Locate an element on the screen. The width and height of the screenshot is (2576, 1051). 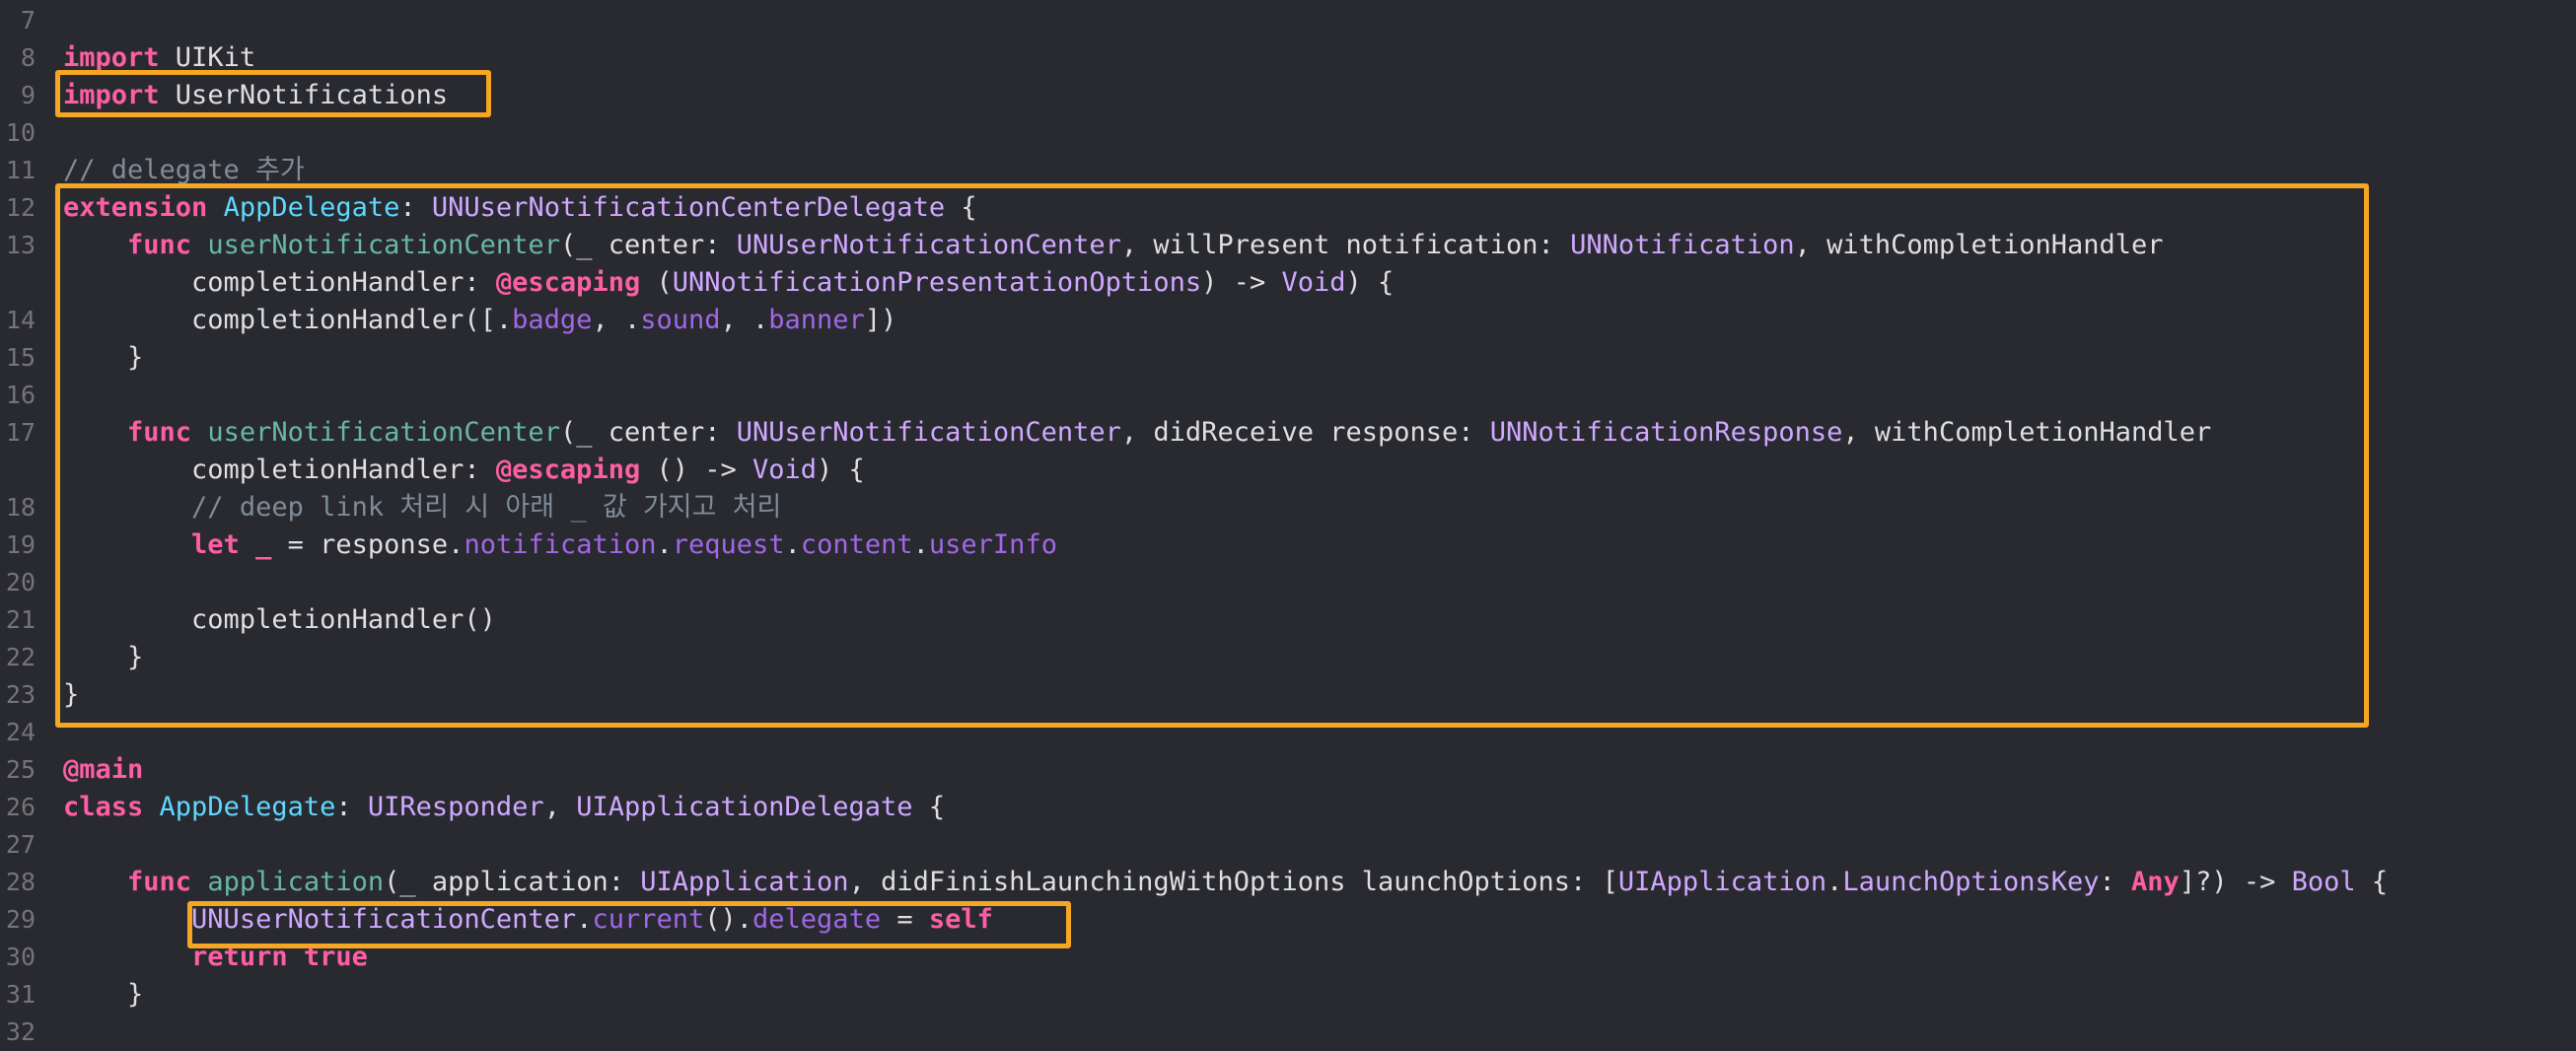
line-number: 13 is located at coordinates (21, 245).